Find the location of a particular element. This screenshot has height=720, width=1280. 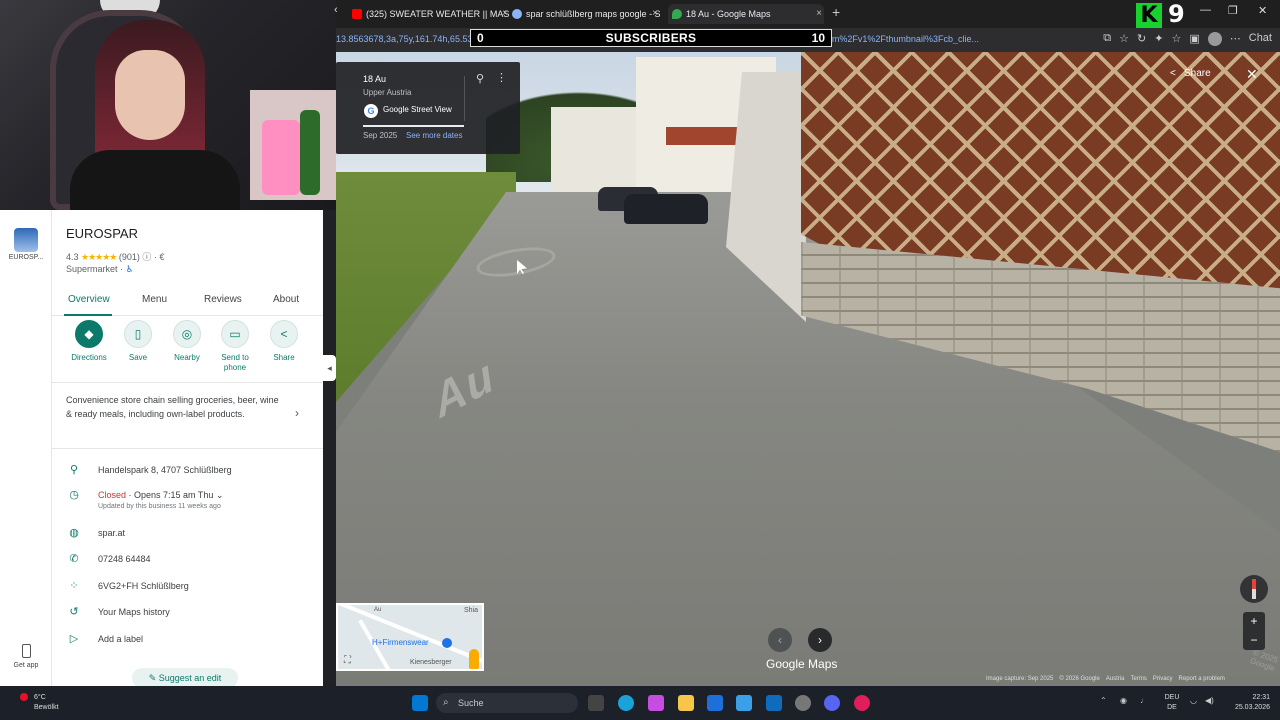

phone-row: ✆ 07248 64484 is located at coordinates (187, 560).